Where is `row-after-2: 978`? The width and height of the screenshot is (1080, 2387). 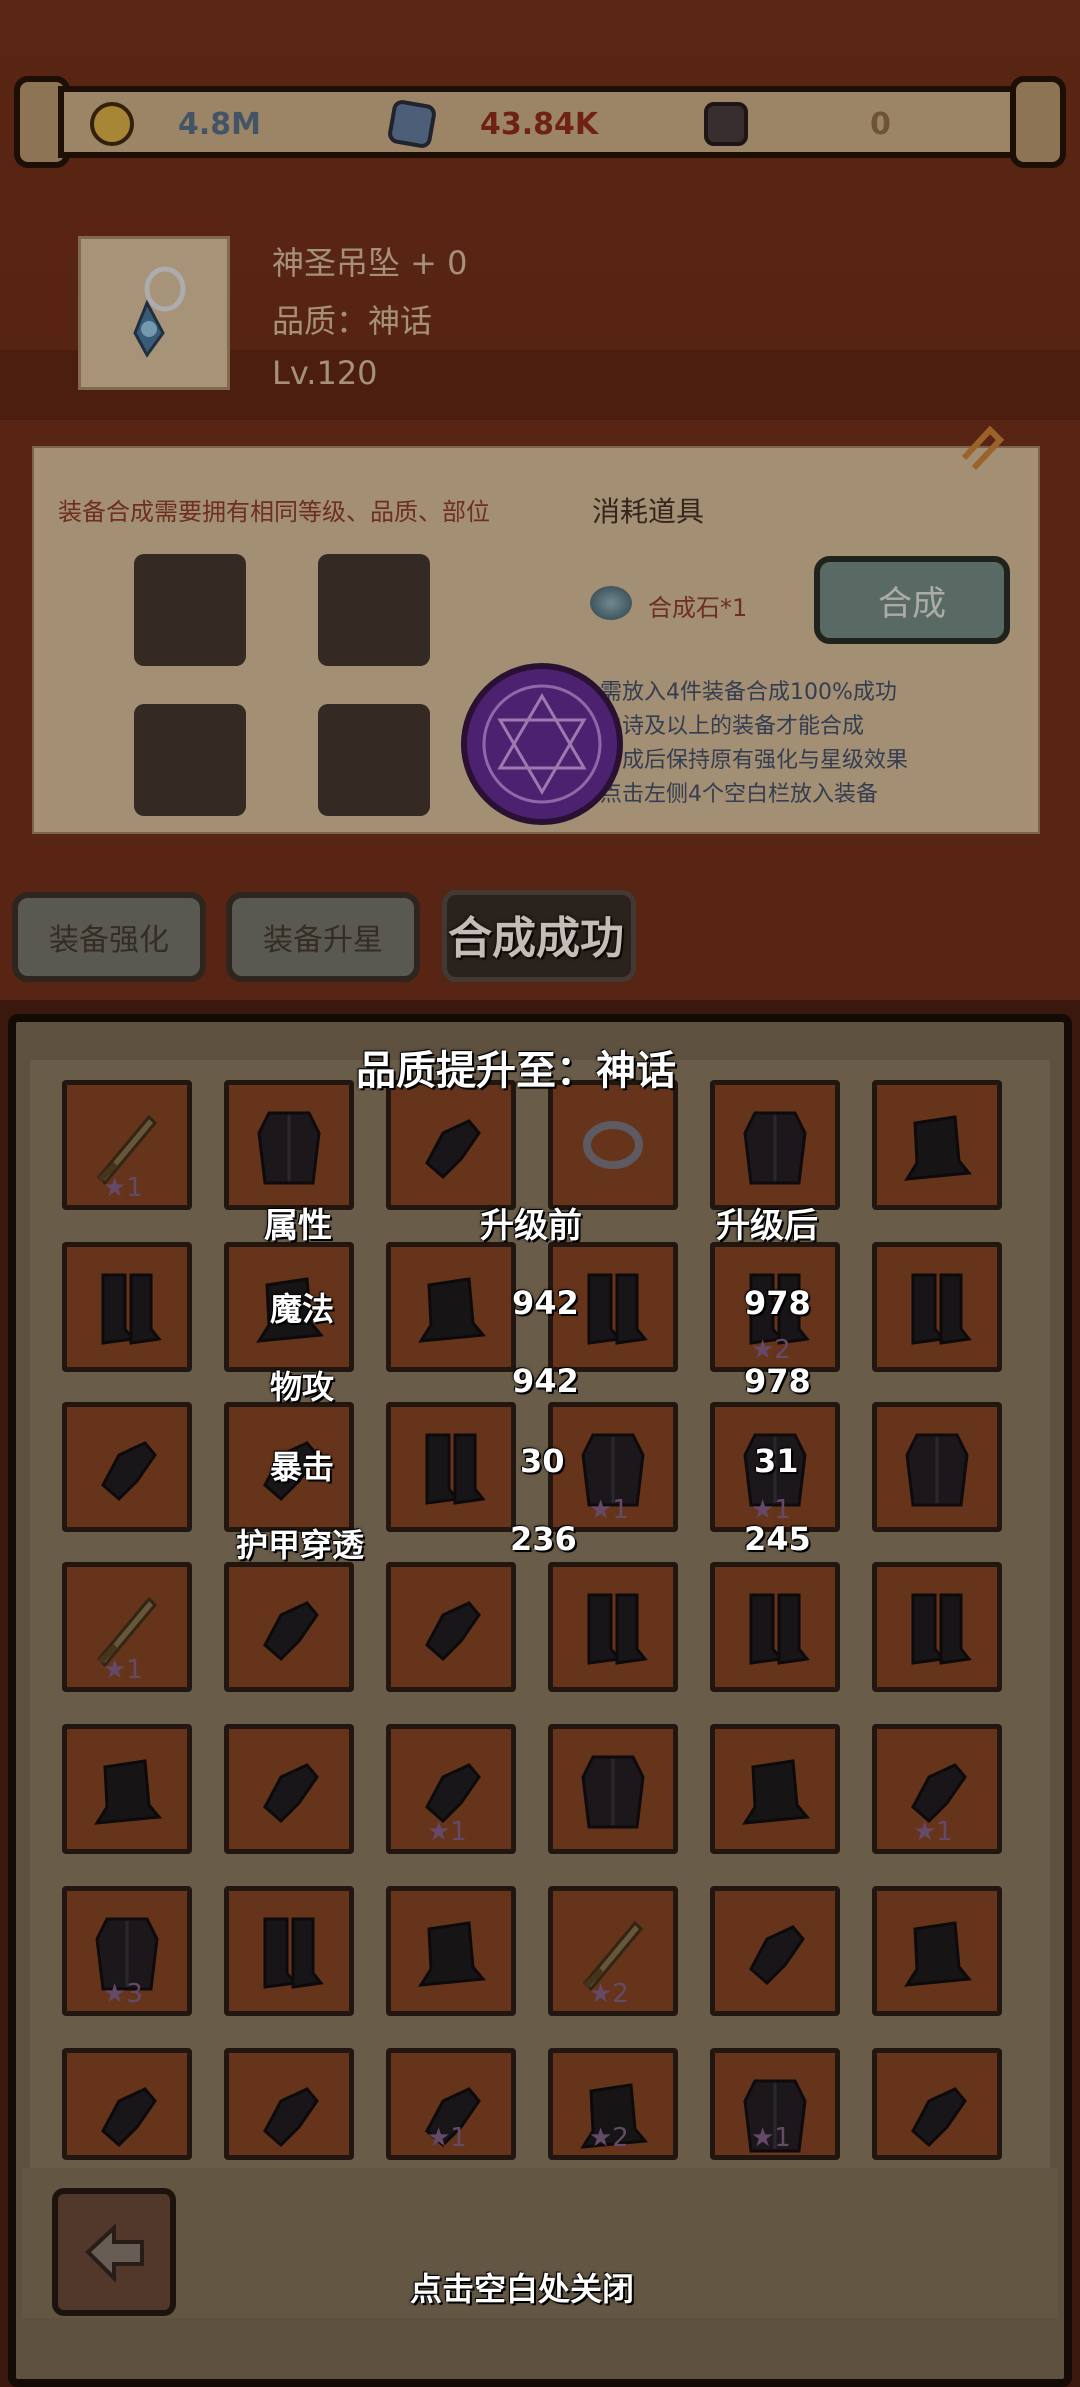 row-after-2: 978 is located at coordinates (777, 1381).